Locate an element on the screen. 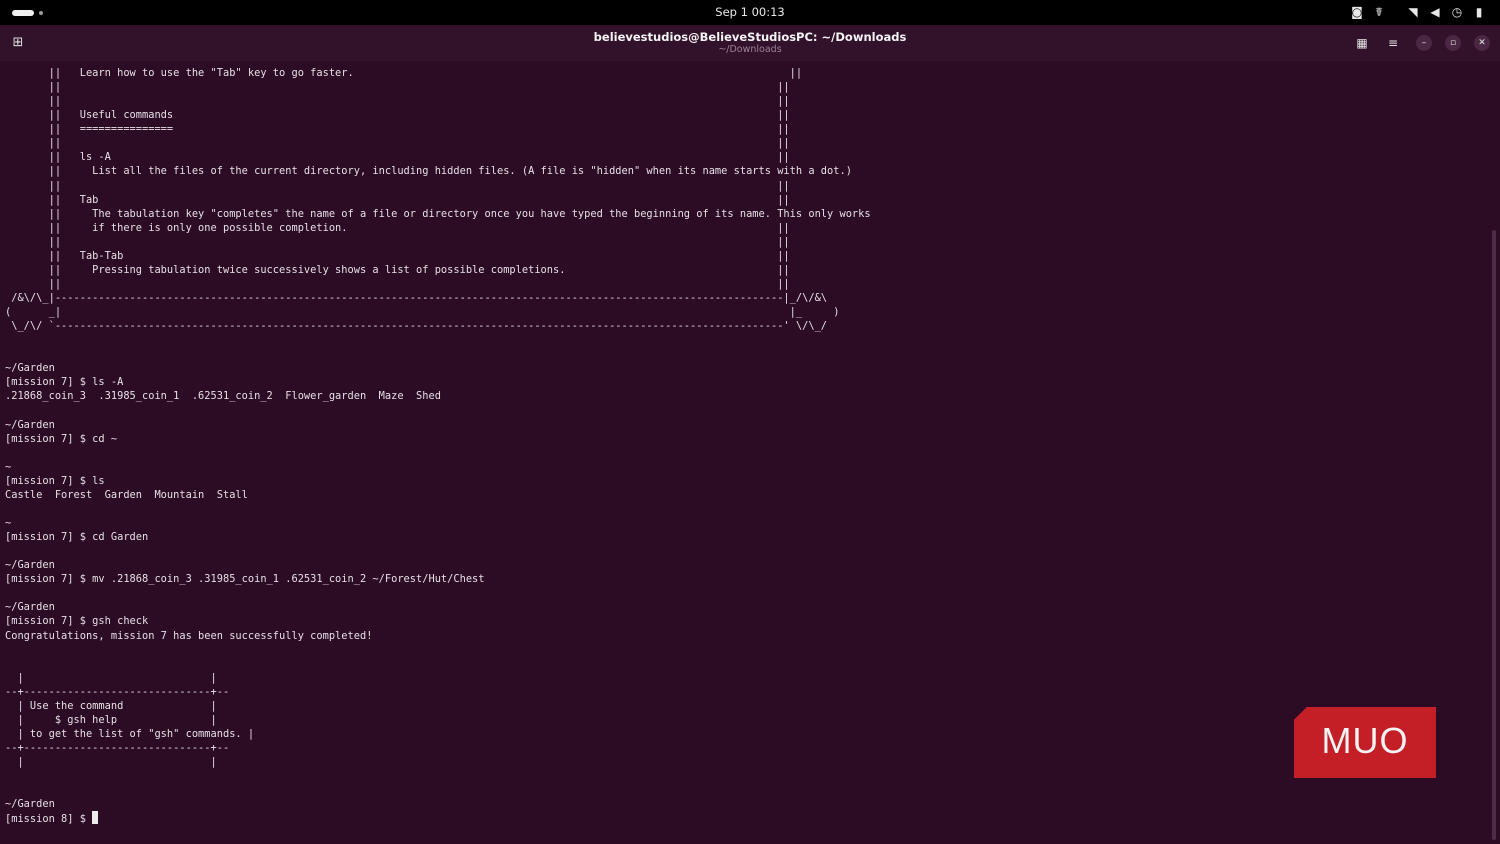 The height and width of the screenshot is (844, 1500). watermark-text: MUO is located at coordinates (1365, 740).